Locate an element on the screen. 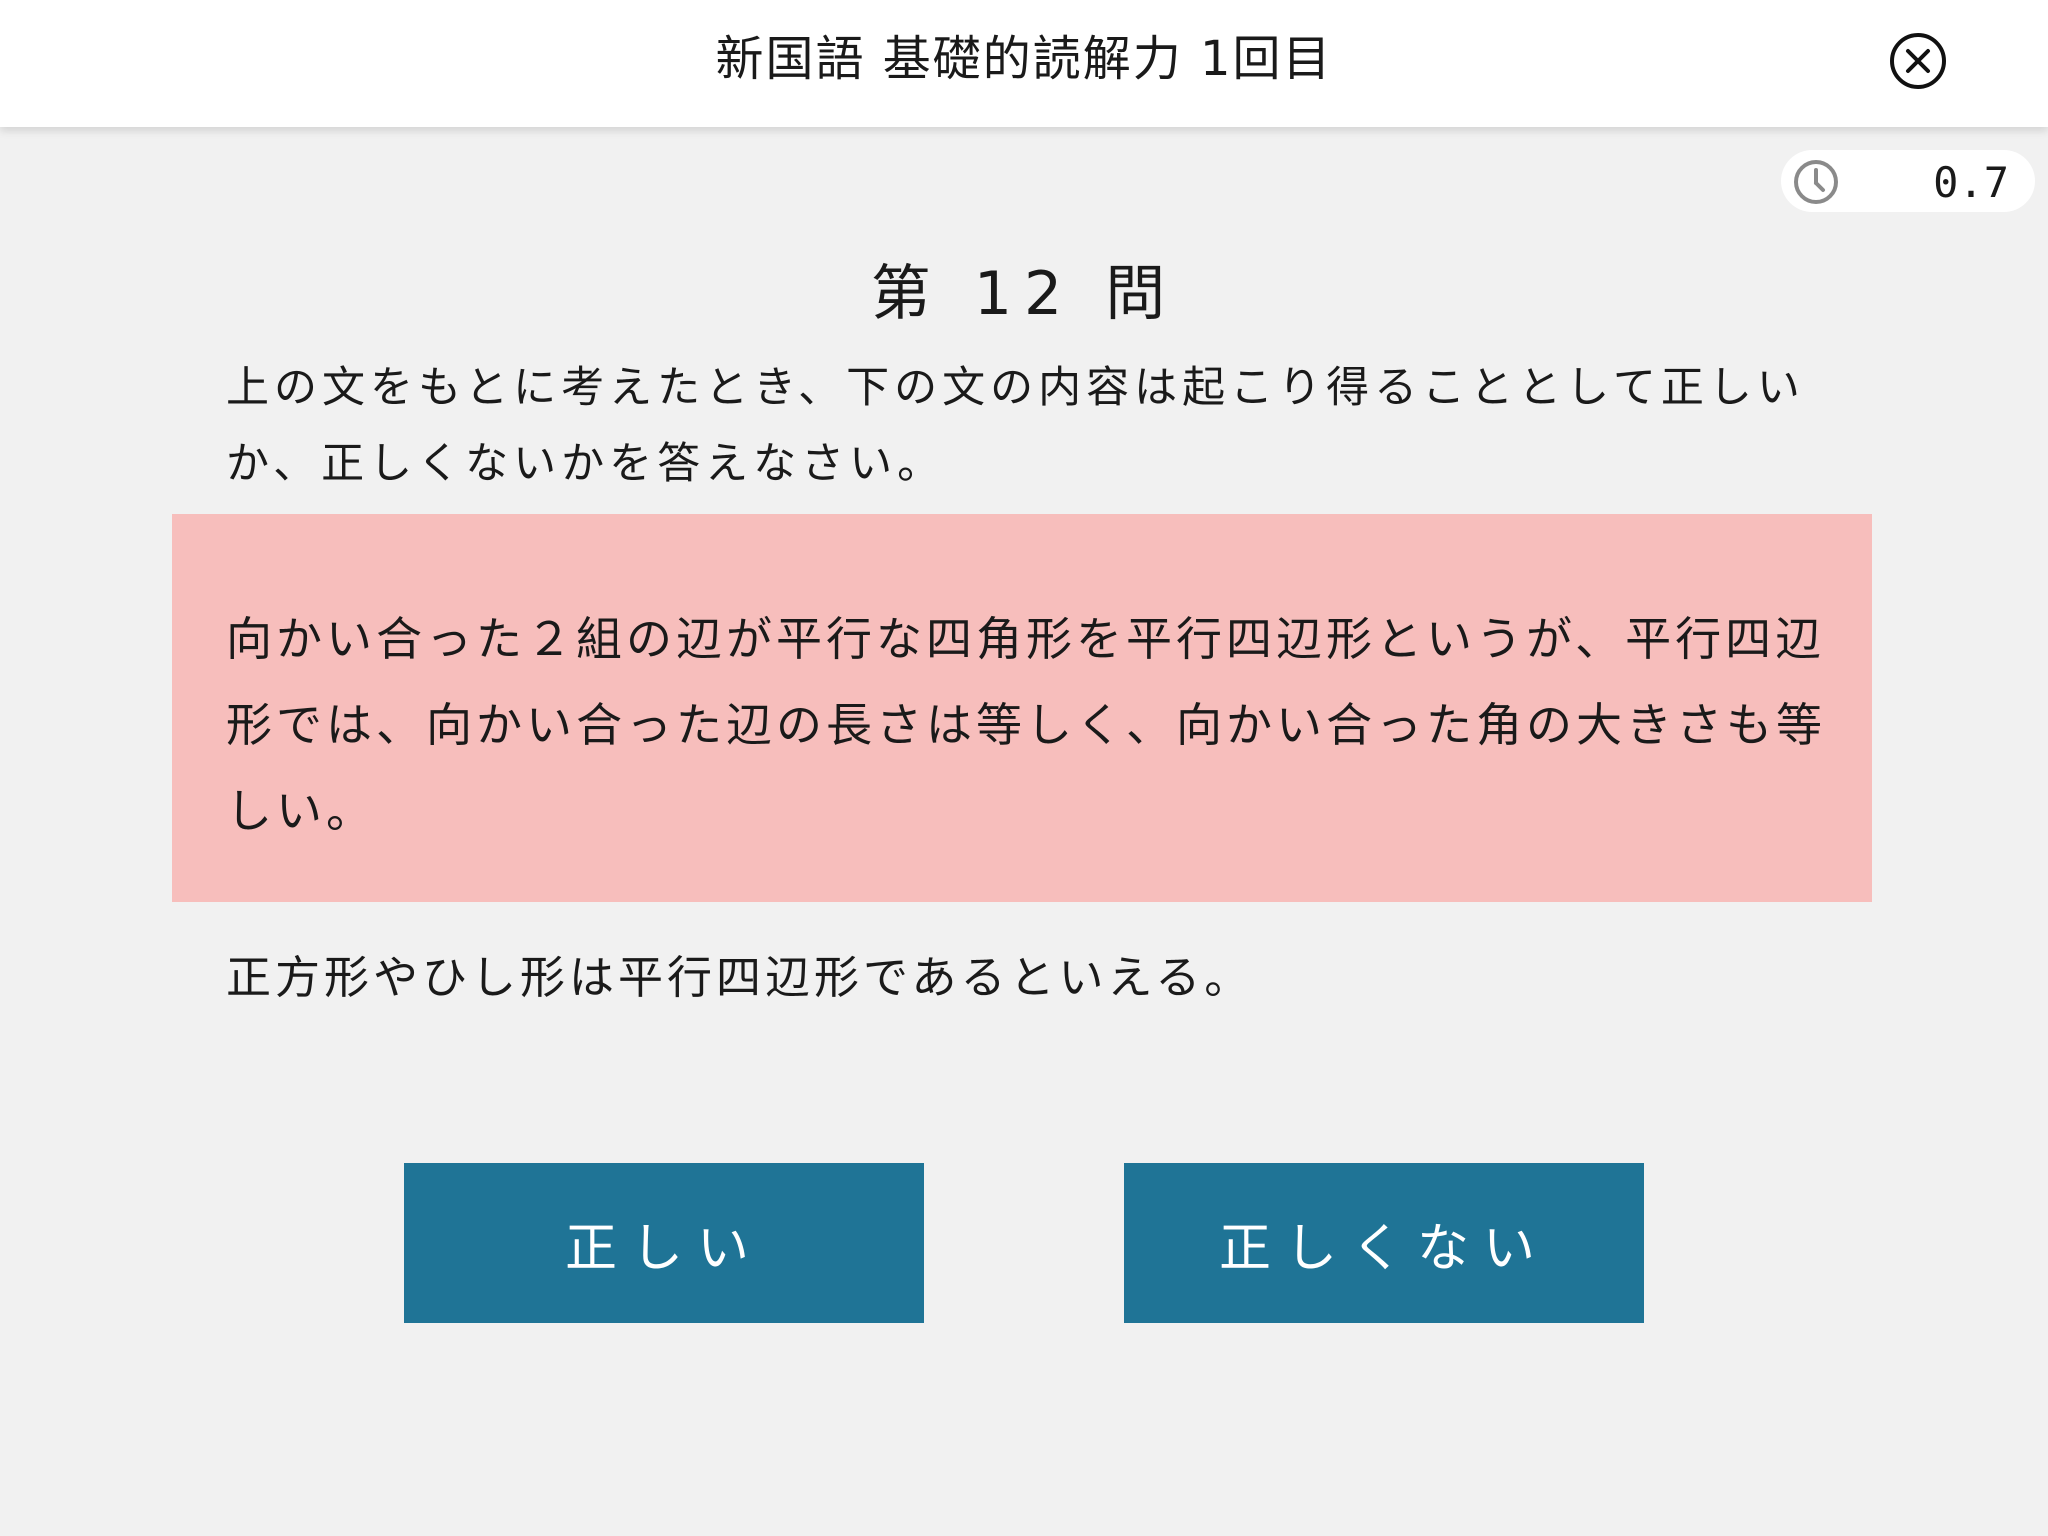 The height and width of the screenshot is (1536, 2048). statement-text: 正方形やひし形は平行四辺形であるといえる。 is located at coordinates (740, 977).